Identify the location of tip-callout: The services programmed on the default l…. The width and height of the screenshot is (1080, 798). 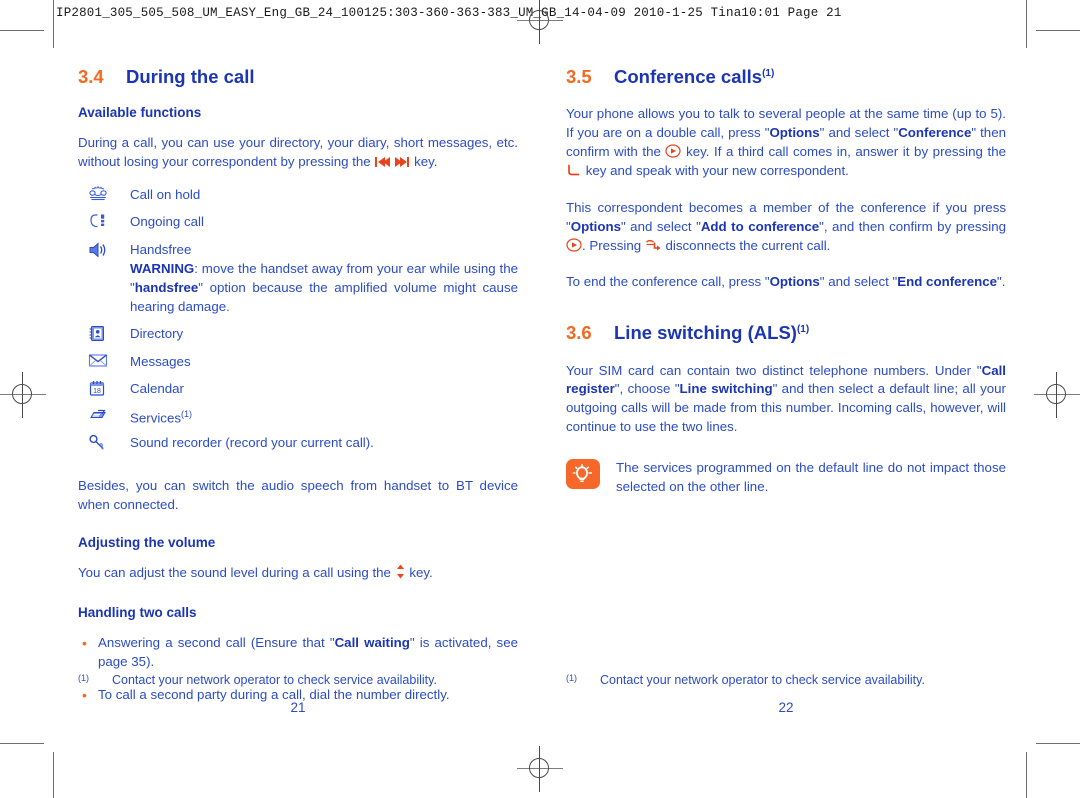
(786, 478).